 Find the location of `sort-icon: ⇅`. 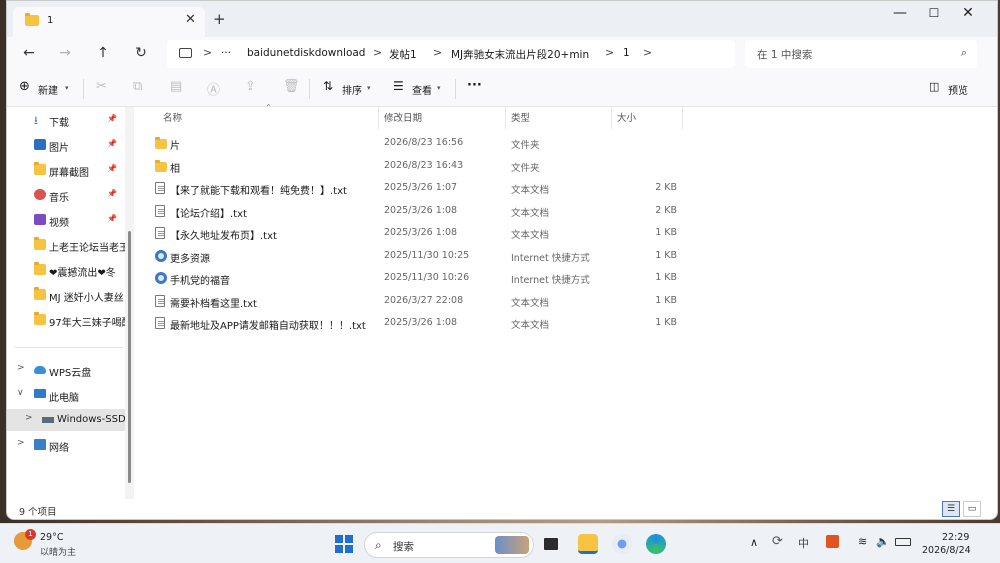

sort-icon: ⇅ is located at coordinates (328, 86).